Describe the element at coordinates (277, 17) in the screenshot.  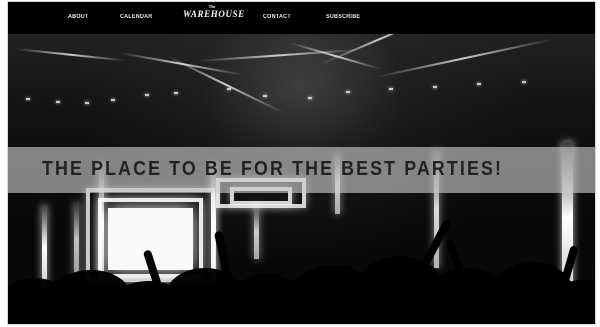
I see `nav-contact-link: CONTACT` at that location.